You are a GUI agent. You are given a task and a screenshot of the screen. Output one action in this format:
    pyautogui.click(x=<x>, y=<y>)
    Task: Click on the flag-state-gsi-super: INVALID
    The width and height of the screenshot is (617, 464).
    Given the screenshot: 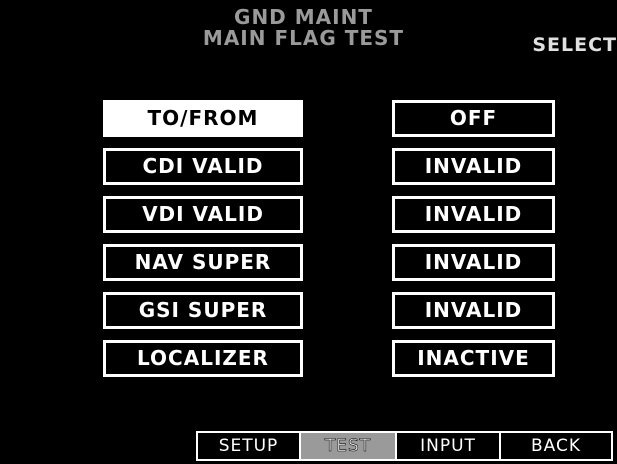 What is the action you would take?
    pyautogui.click(x=473, y=310)
    